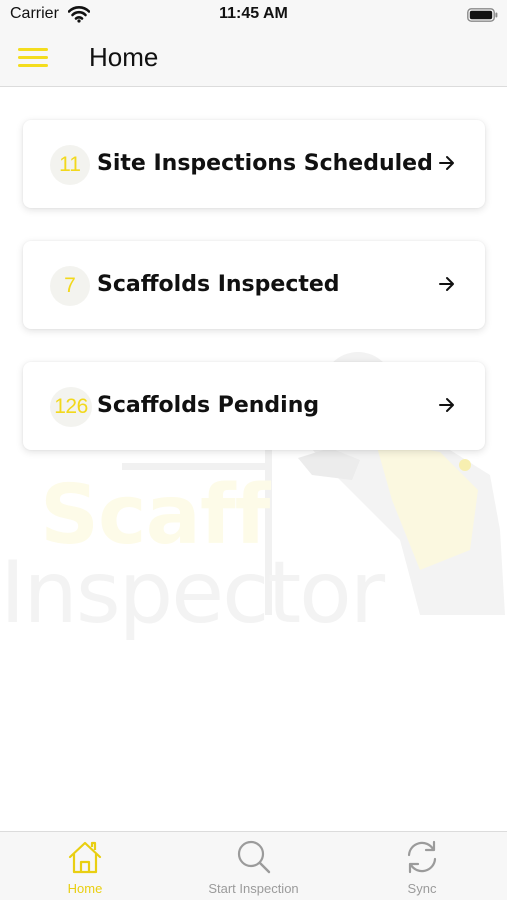 The height and width of the screenshot is (900, 507). What do you see at coordinates (253, 888) in the screenshot?
I see `tab-label: Start Inspection` at bounding box center [253, 888].